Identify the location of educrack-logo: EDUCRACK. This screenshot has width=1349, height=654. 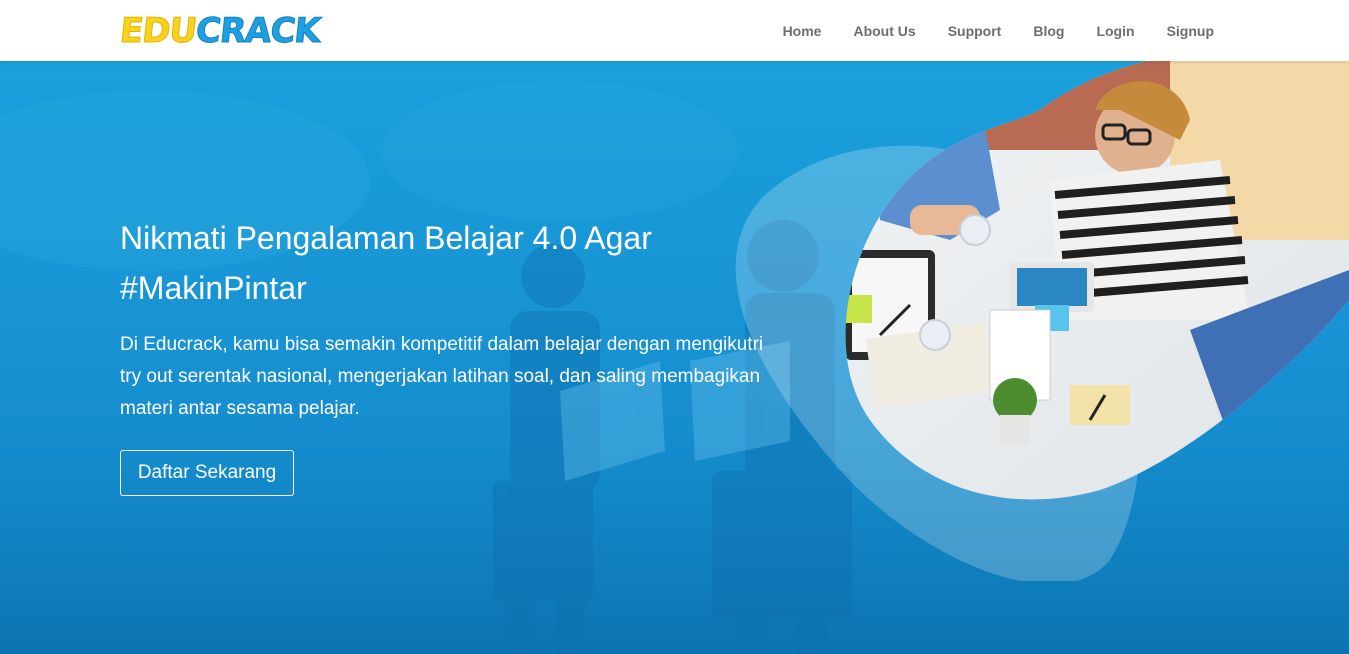
(219, 31).